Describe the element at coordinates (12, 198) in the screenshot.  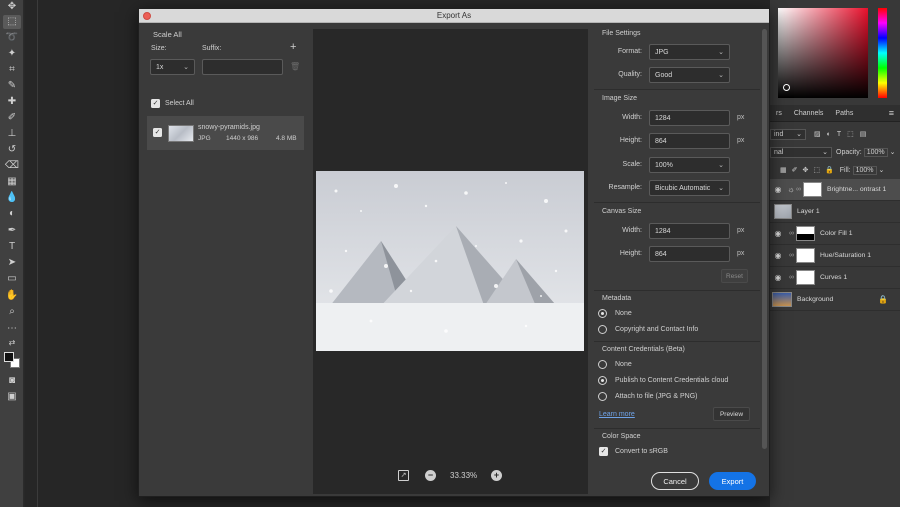
I see `blur-tool-icon: 💧` at that location.